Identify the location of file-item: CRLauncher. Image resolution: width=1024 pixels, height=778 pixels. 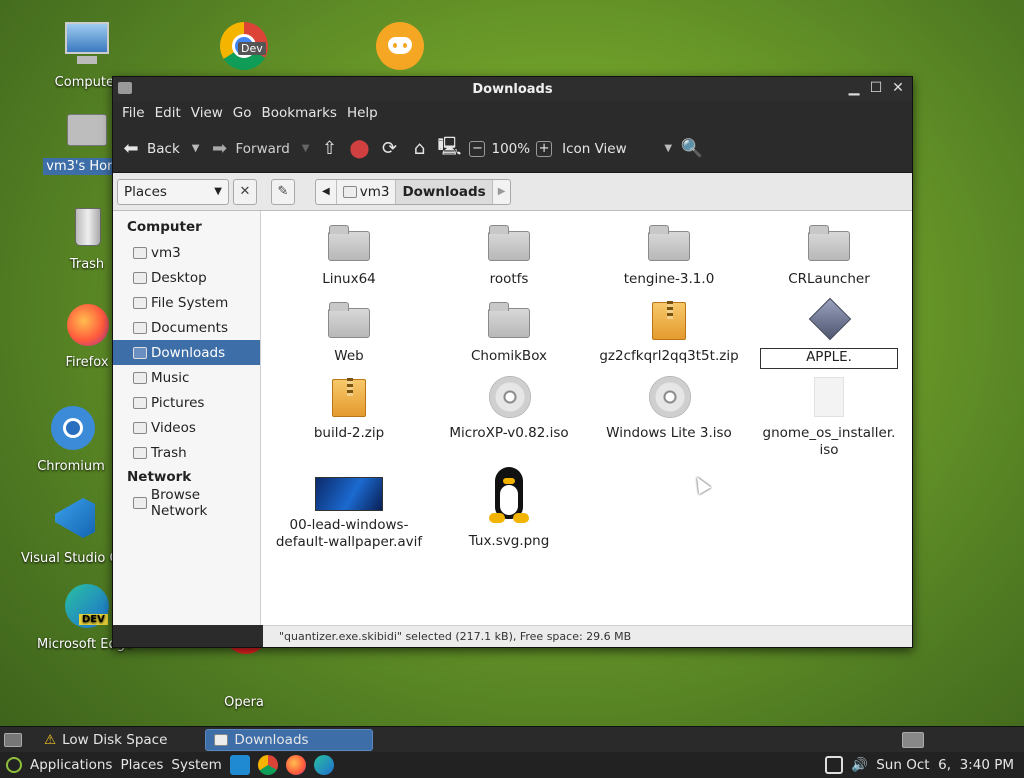
(829, 254).